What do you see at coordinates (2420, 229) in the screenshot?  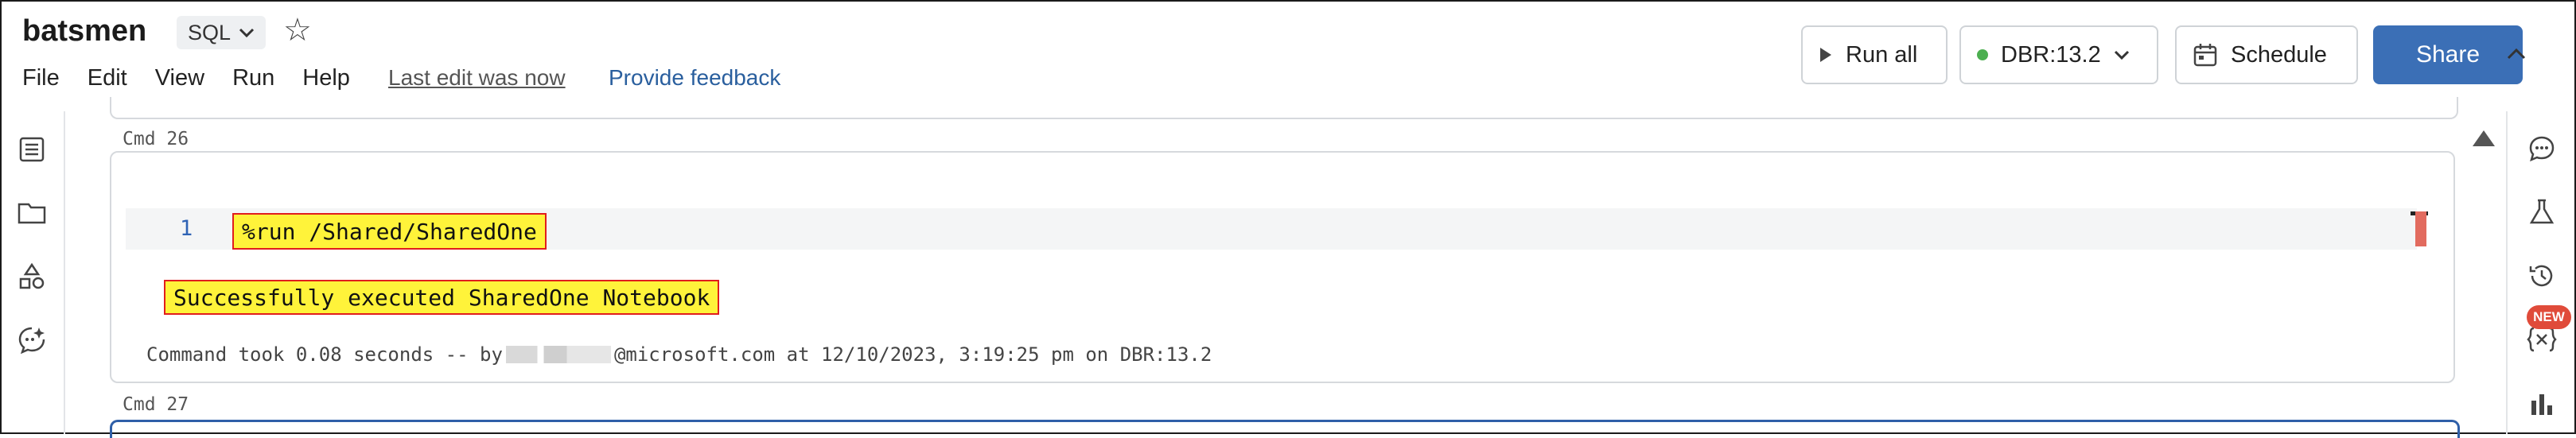 I see `cell-status-marker` at bounding box center [2420, 229].